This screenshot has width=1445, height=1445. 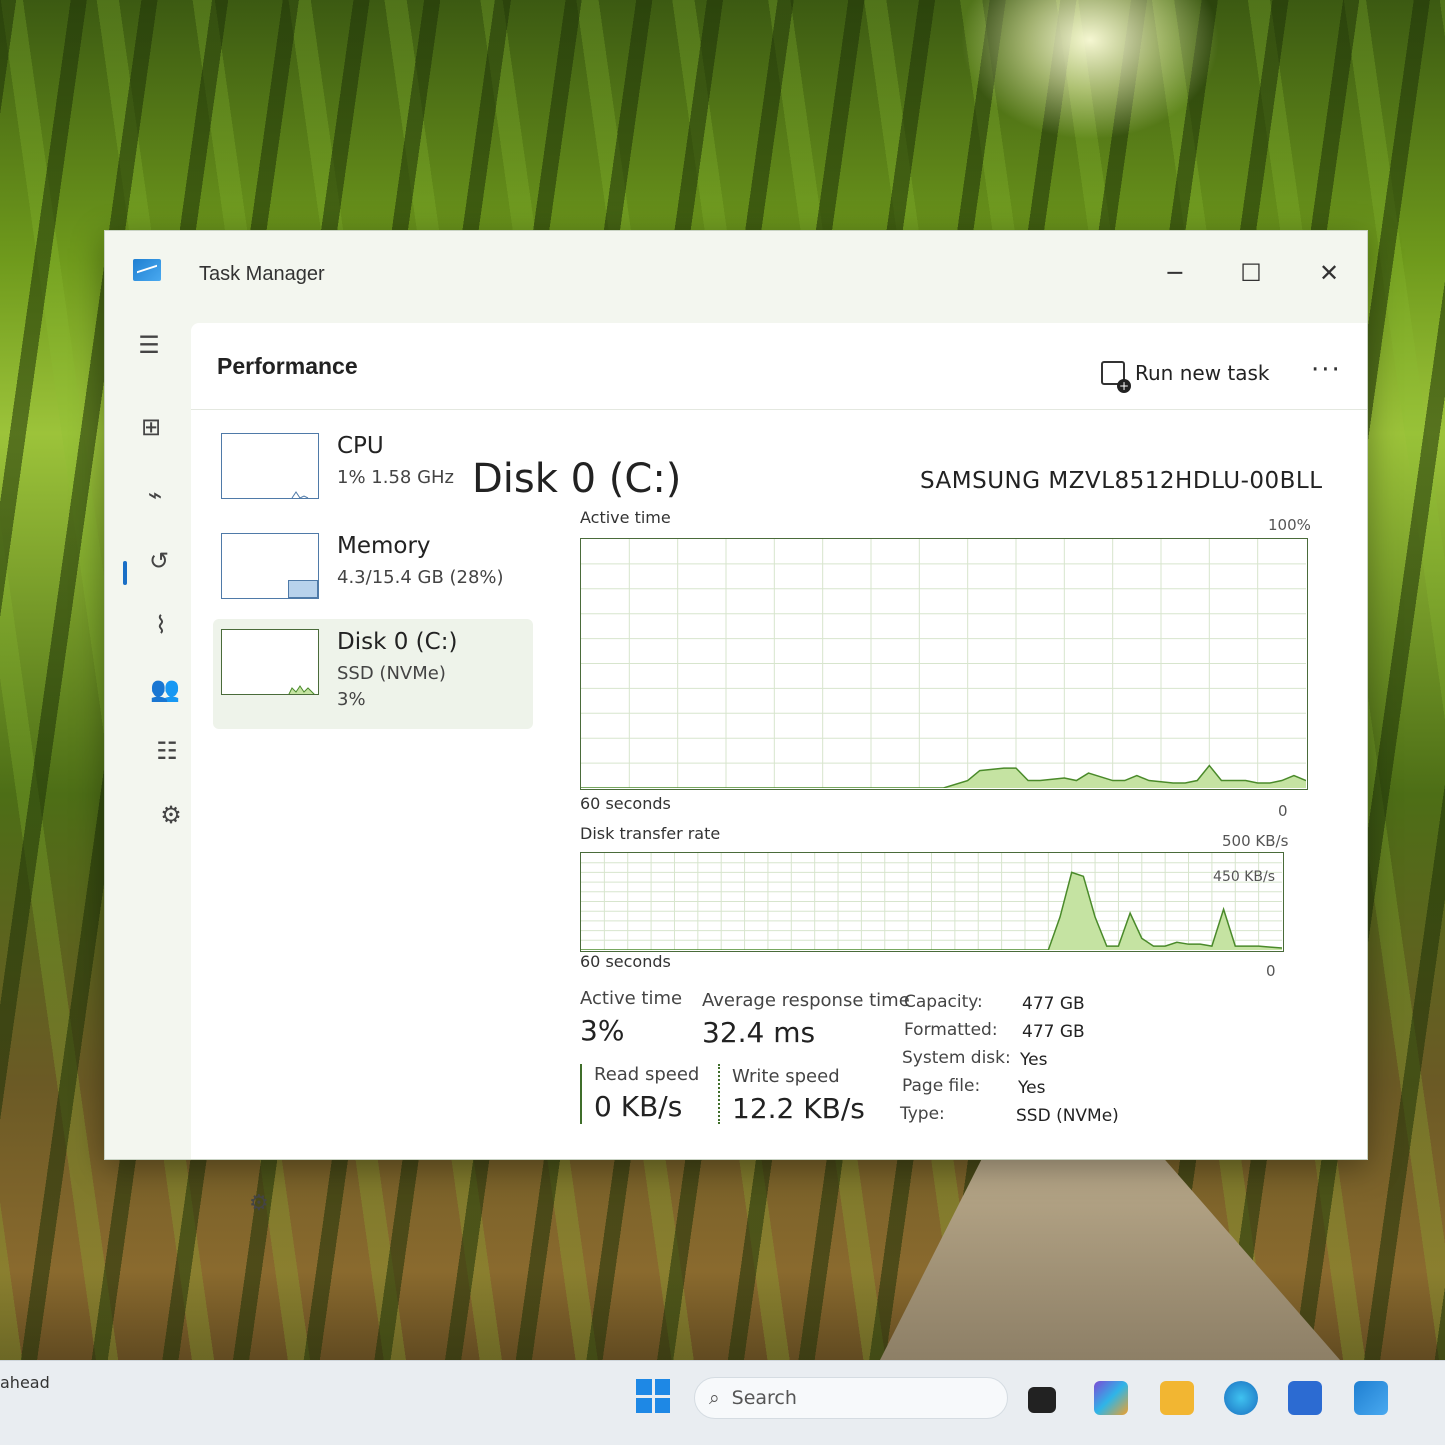 What do you see at coordinates (1289, 525) in the screenshot?
I see `active-time-chart-max: 100%` at bounding box center [1289, 525].